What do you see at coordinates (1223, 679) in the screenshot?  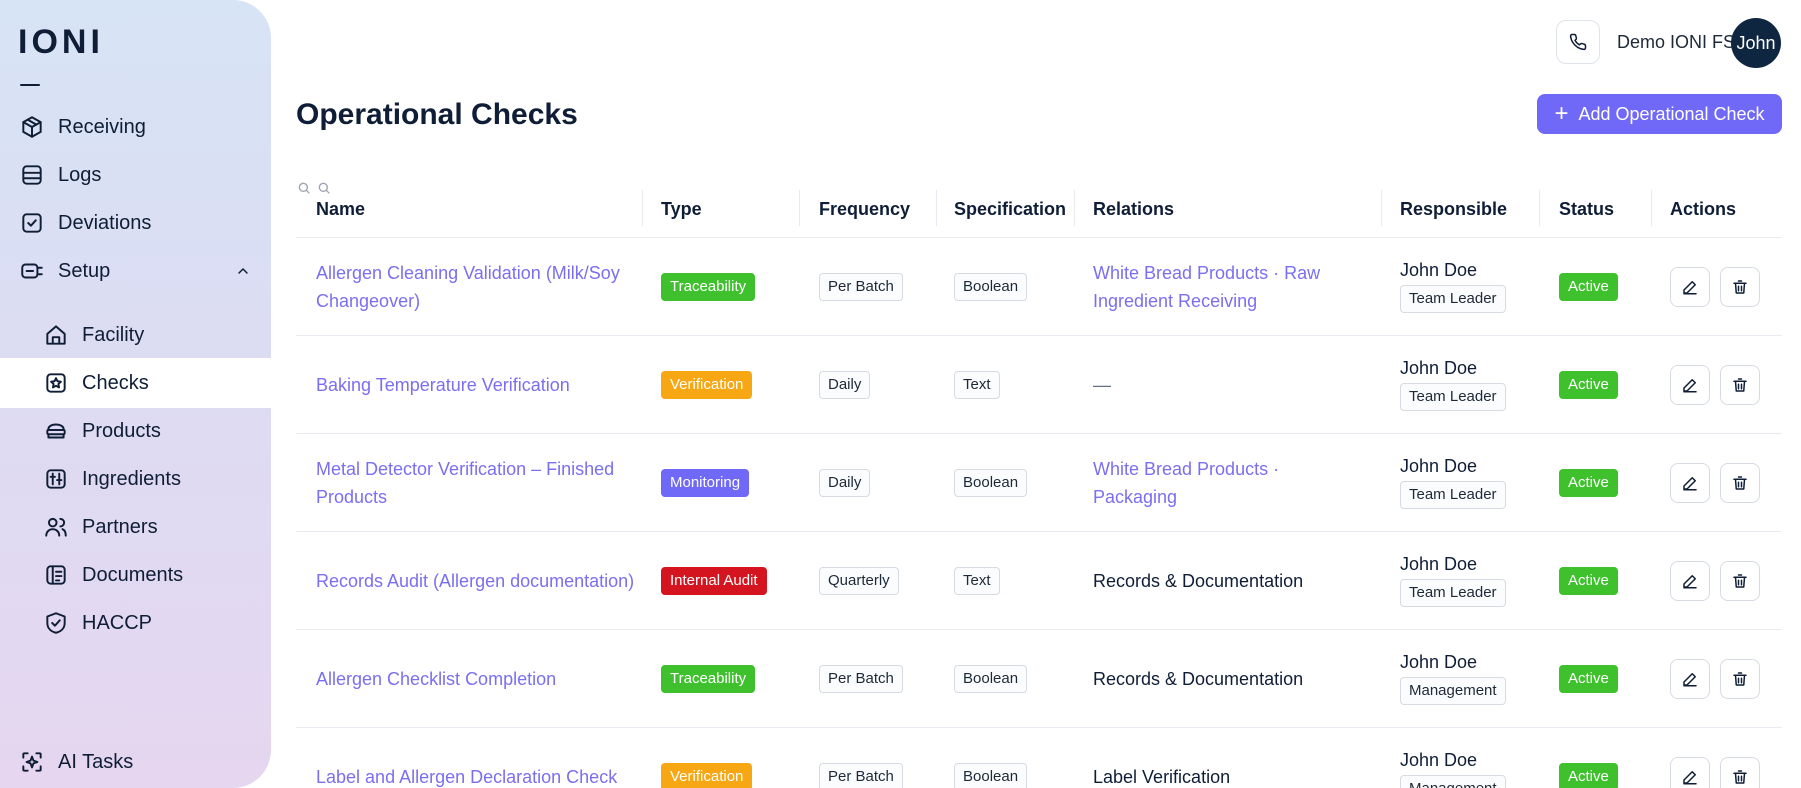 I see `relations: Records & Documentation` at bounding box center [1223, 679].